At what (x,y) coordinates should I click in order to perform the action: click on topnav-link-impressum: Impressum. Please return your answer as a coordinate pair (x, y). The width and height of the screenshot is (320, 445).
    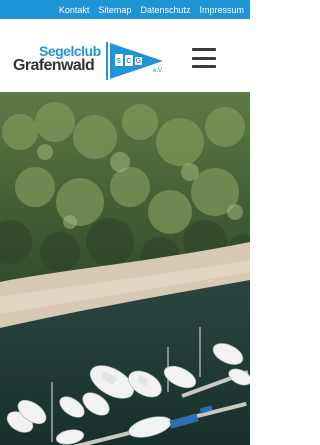
    Looking at the image, I should click on (221, 10).